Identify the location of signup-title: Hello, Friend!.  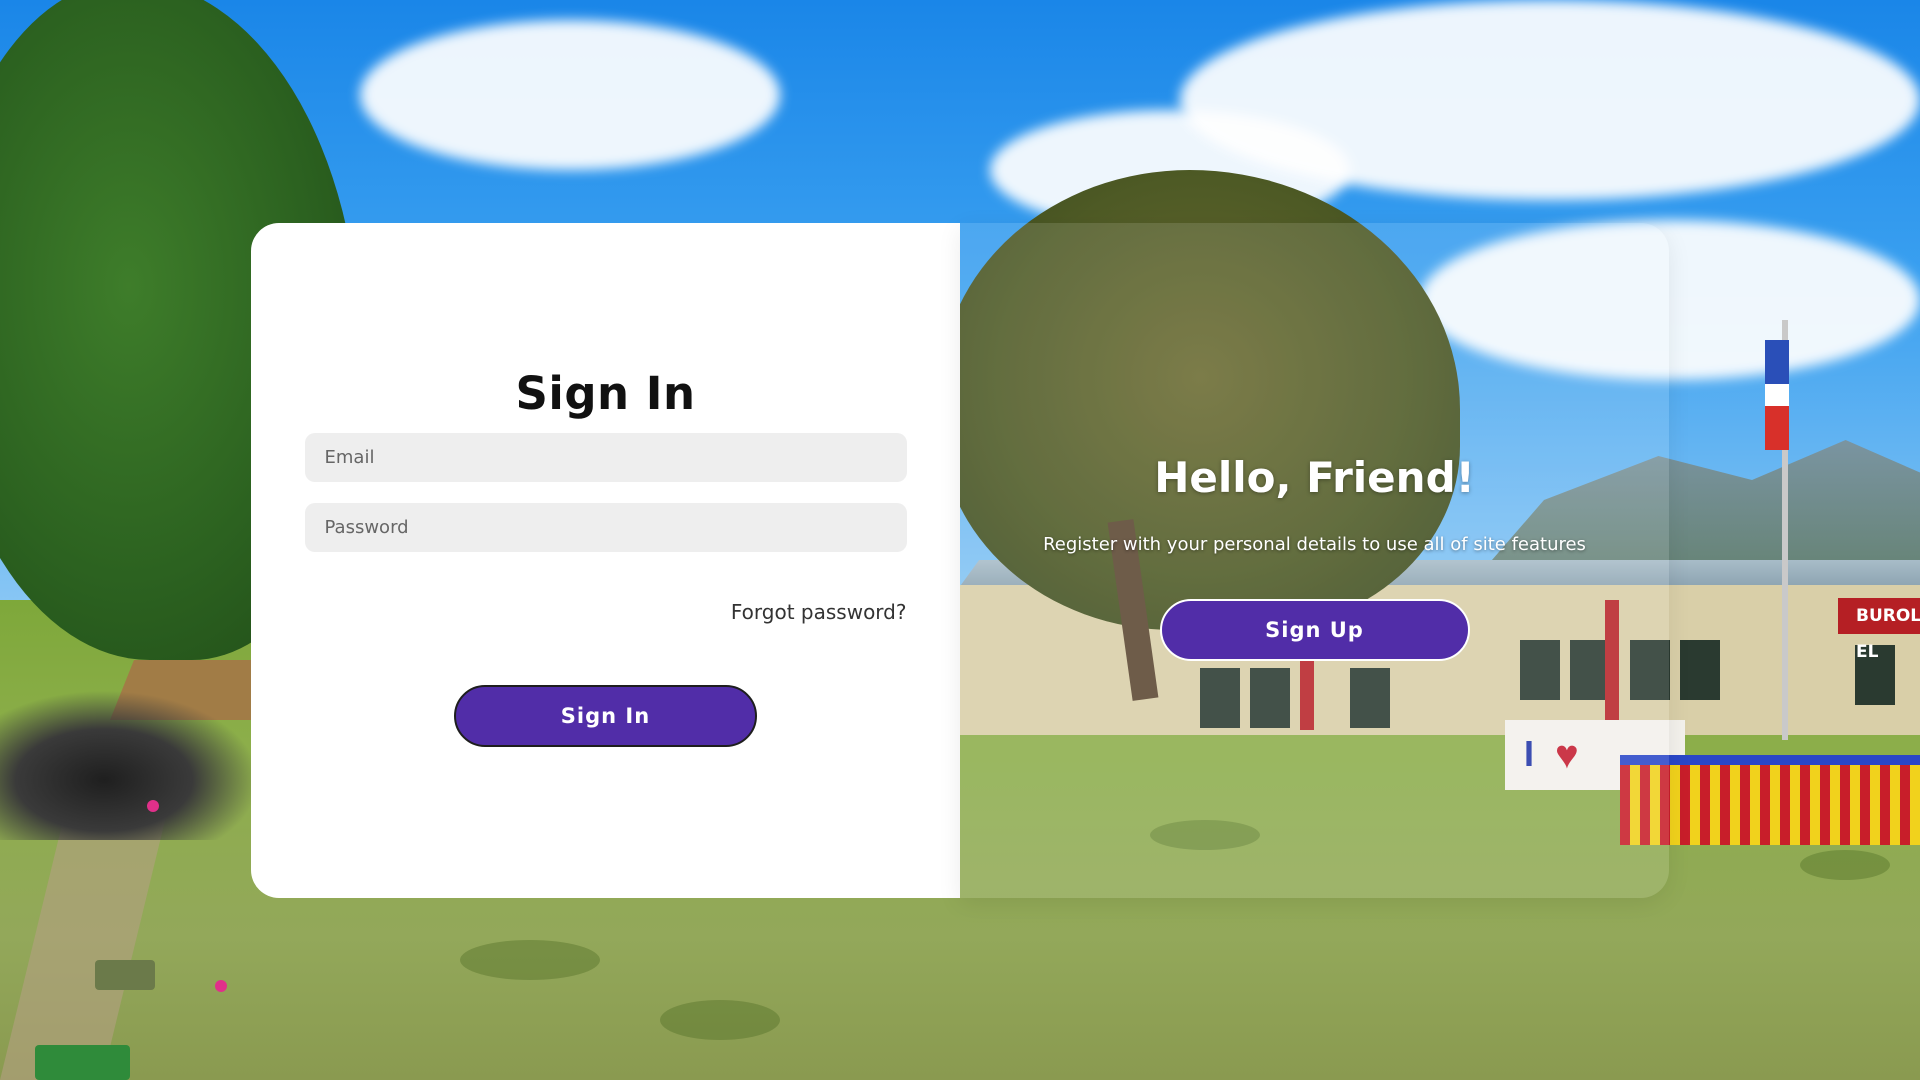
(1314, 477).